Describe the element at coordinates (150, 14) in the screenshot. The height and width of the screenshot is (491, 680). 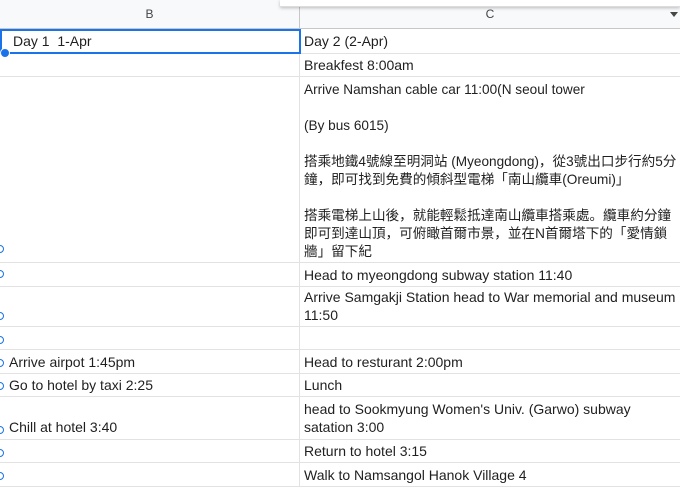
I see `column-header-b: B` at that location.